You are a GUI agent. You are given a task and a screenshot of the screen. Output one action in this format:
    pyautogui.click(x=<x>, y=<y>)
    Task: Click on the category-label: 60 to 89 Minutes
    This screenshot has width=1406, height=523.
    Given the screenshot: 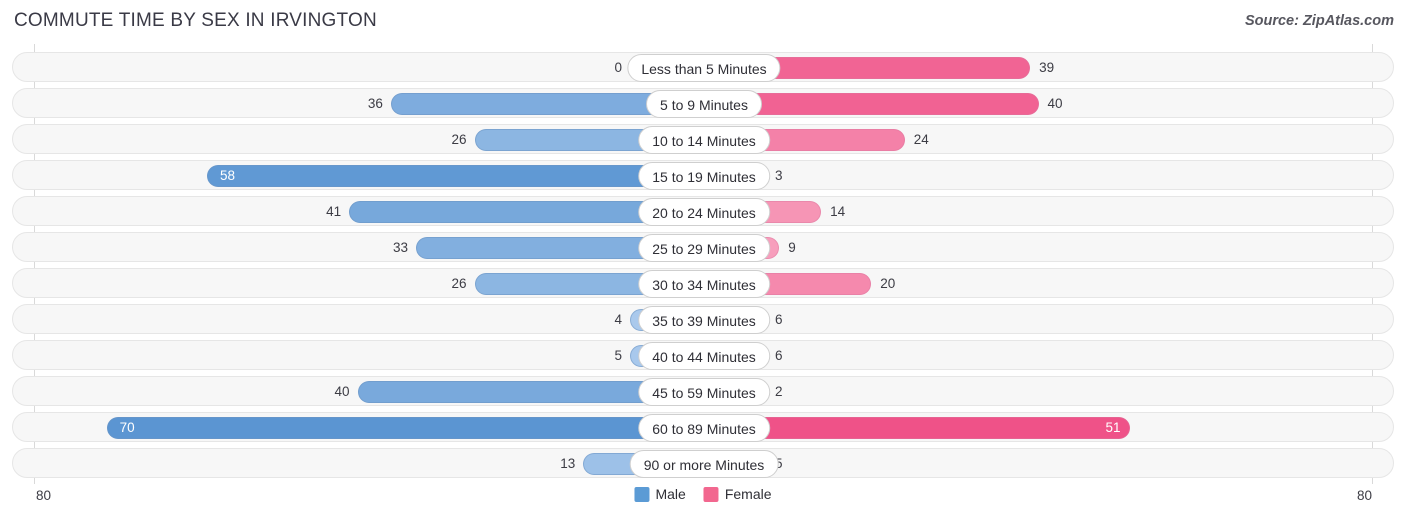 What is the action you would take?
    pyautogui.click(x=704, y=428)
    